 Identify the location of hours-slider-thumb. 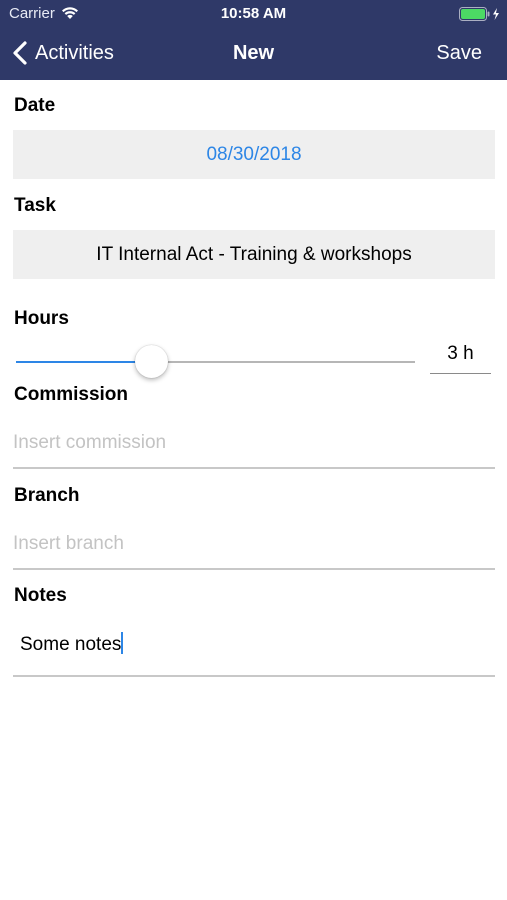
(152, 361).